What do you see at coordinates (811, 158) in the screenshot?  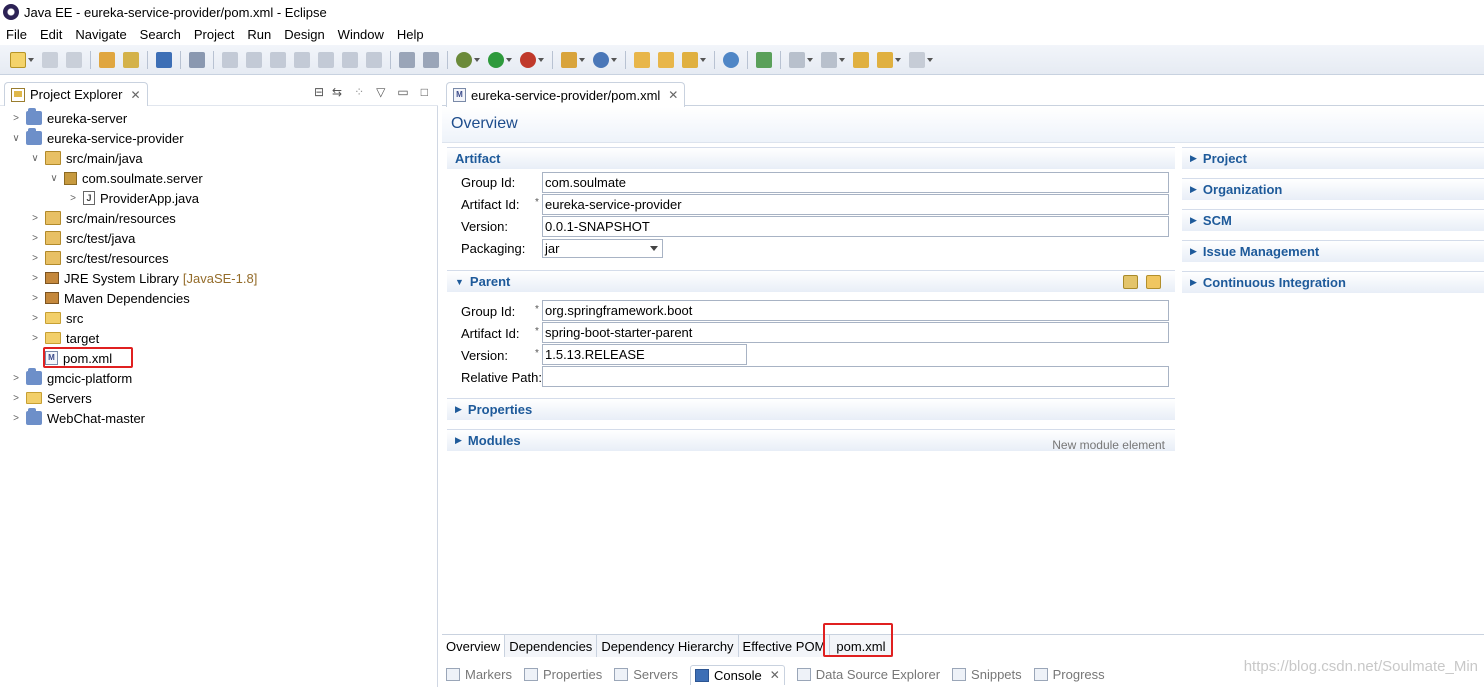 I see `artifact-section-header: Artifact` at bounding box center [811, 158].